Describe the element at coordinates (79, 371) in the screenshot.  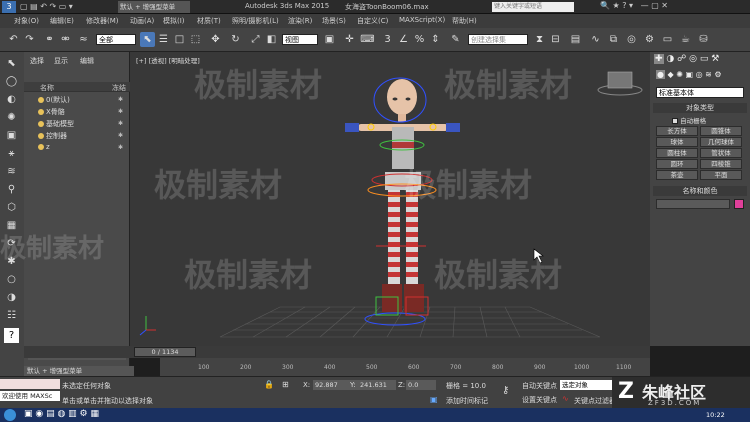
I see `workspace-switcher: 默认 + 增强型菜单` at that location.